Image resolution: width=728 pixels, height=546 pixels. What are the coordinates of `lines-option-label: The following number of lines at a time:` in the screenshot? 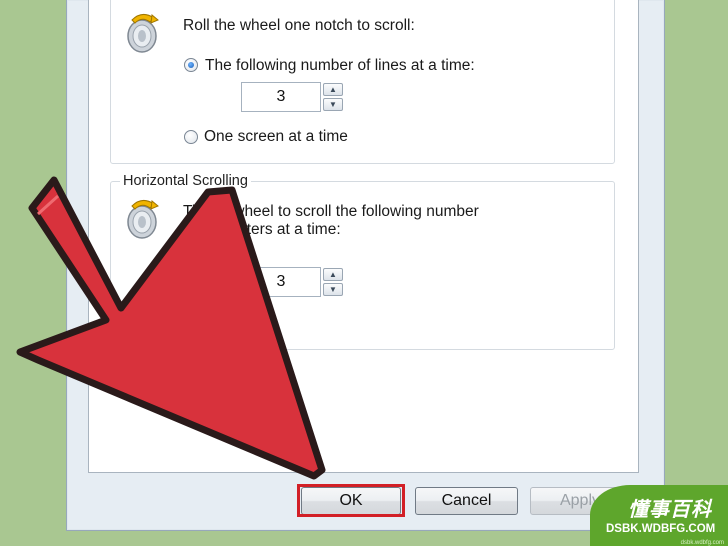 It's located at (340, 65).